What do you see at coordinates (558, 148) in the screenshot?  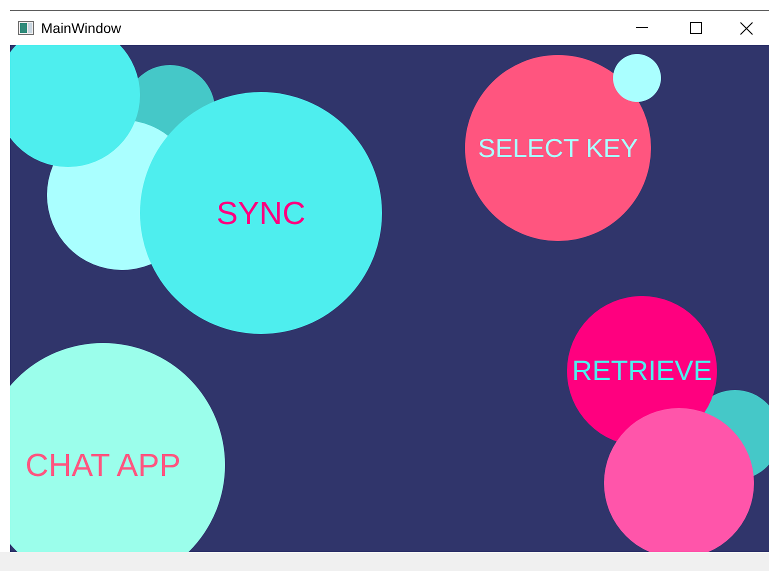 I see `label-button: SELECT KEY` at bounding box center [558, 148].